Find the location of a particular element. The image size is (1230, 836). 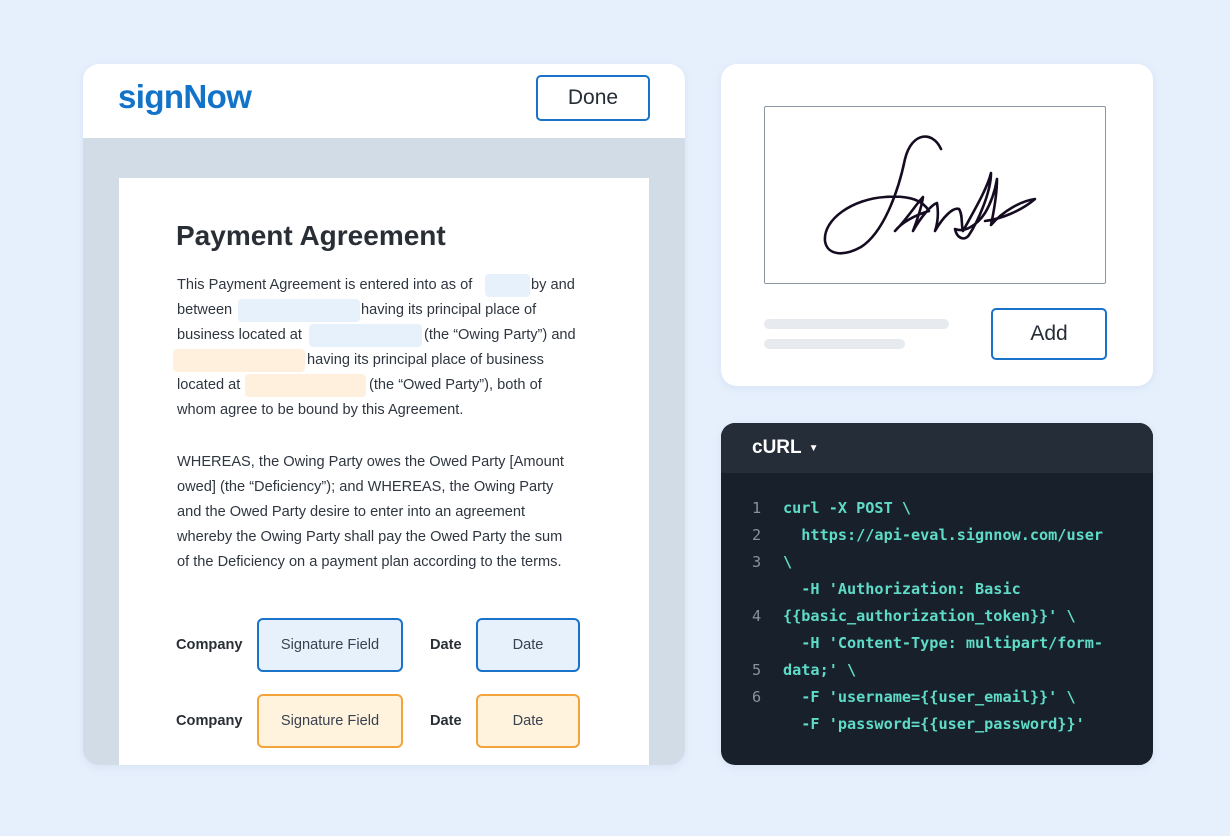

document-title: Payment Agreement is located at coordinates (311, 235).